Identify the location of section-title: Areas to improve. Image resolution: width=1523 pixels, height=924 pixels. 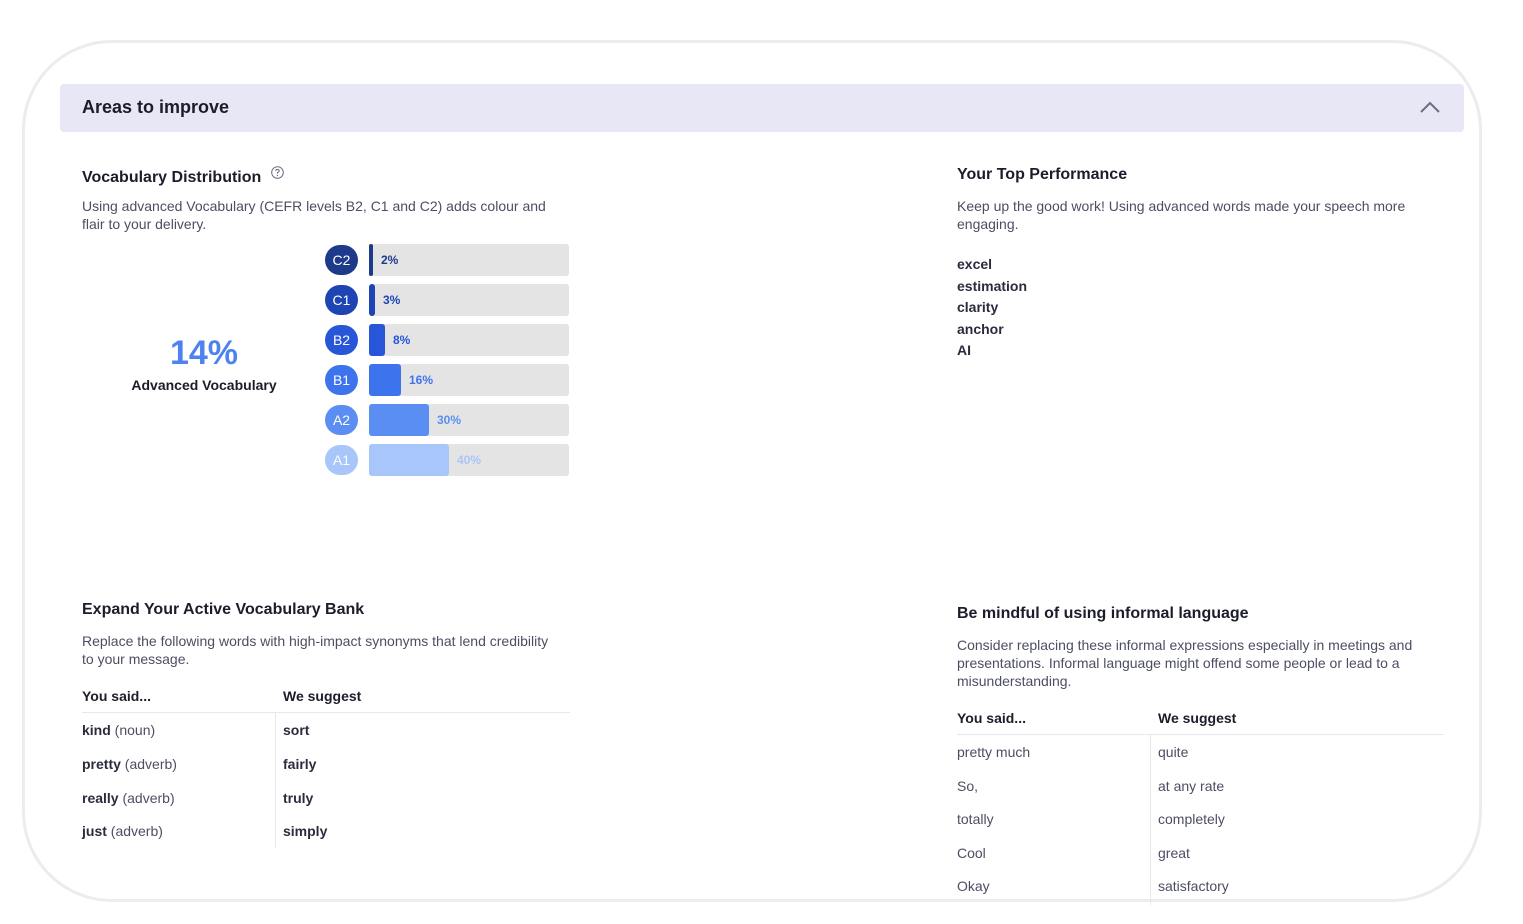
(156, 107).